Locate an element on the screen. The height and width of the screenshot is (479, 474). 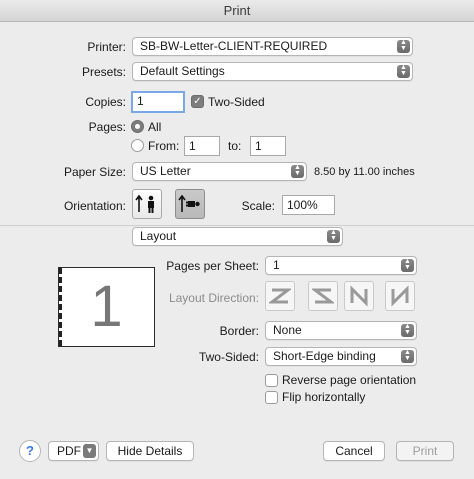
direction-reverse-z-button is located at coordinates (323, 296).